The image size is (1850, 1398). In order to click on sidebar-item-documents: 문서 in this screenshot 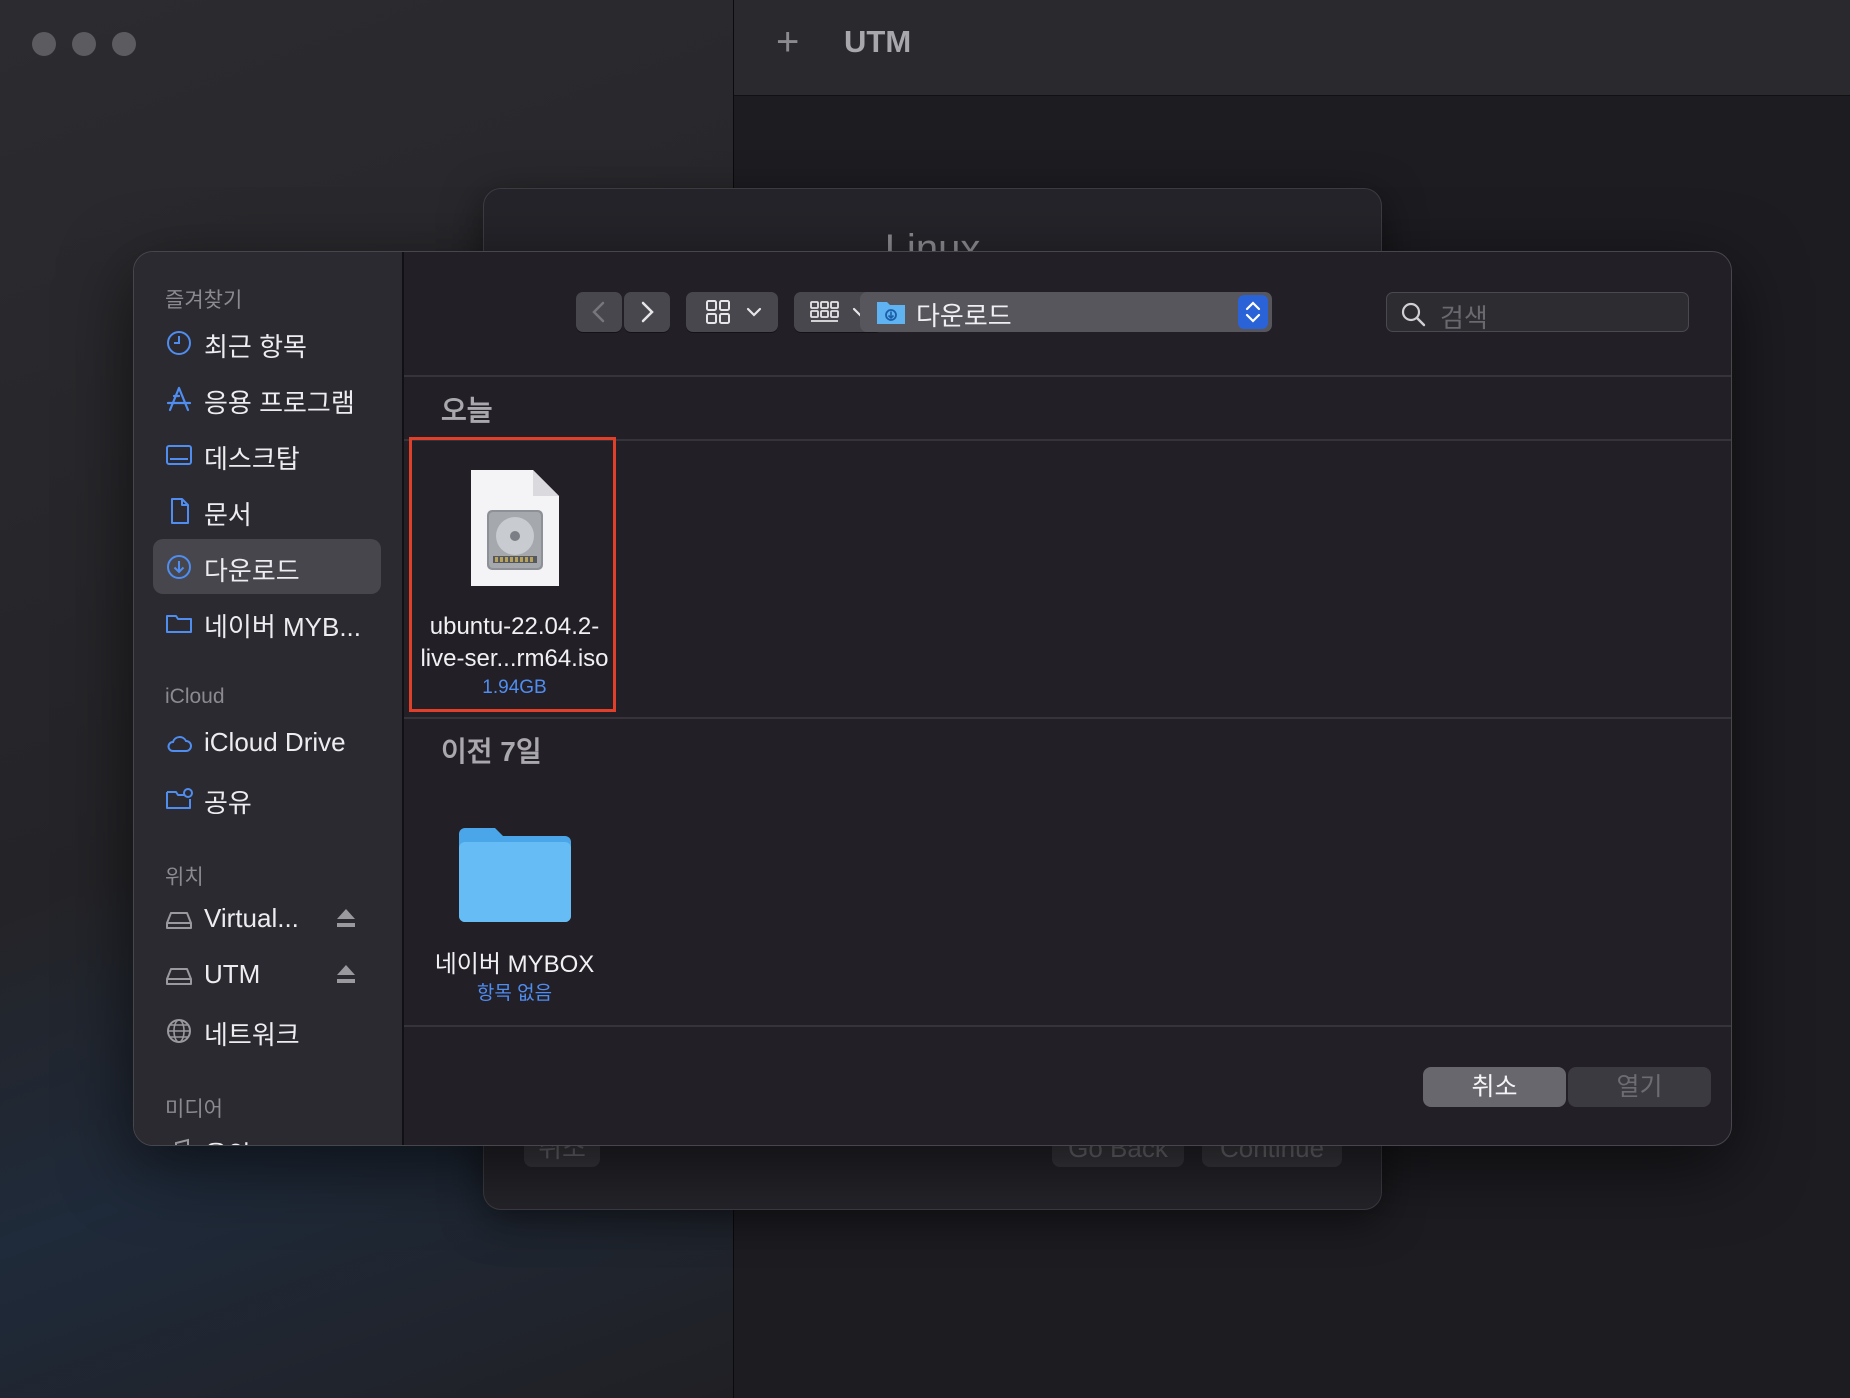, I will do `click(267, 510)`.